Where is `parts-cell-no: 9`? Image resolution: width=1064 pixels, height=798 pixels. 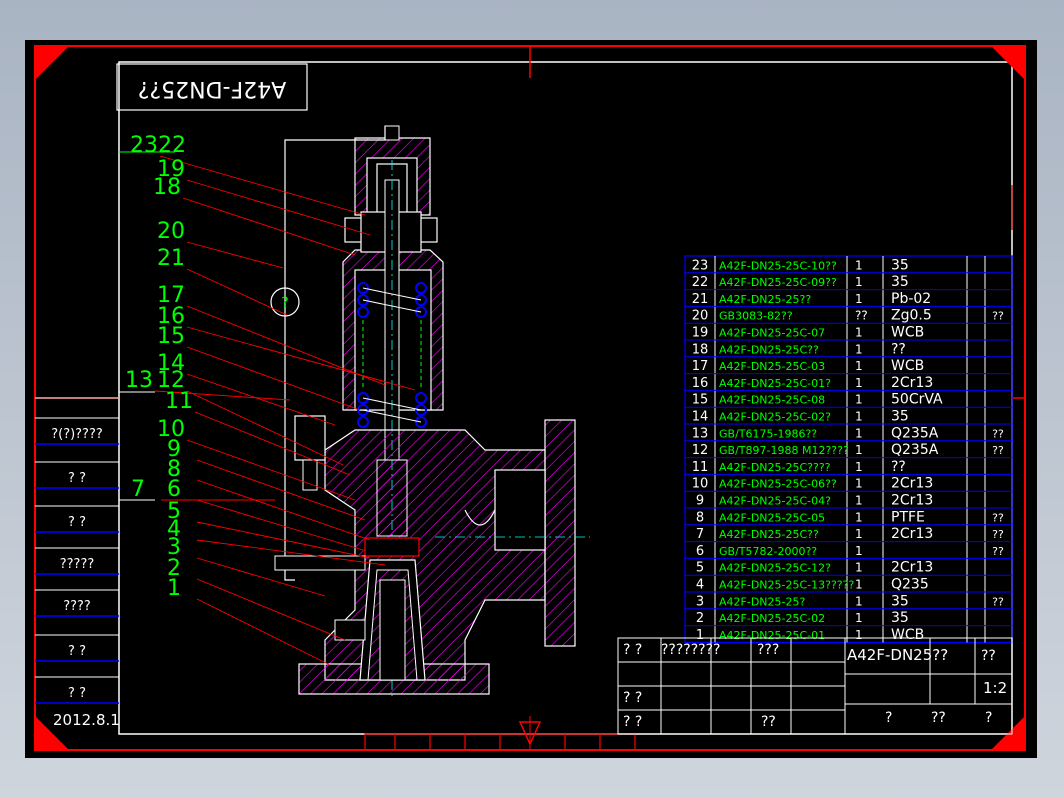
parts-cell-no: 9 is located at coordinates (700, 501).